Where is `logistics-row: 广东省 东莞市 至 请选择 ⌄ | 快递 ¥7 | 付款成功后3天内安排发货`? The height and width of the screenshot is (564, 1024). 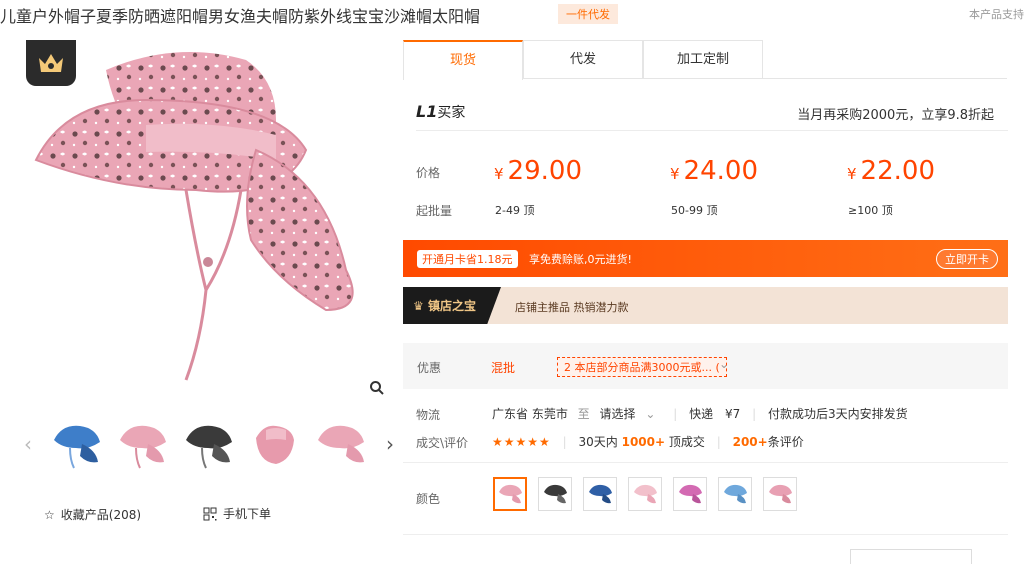
logistics-row: 广东省 东莞市 至 请选择 ⌄ | 快递 ¥7 | 付款成功后3天内安排发货 is located at coordinates (700, 413).